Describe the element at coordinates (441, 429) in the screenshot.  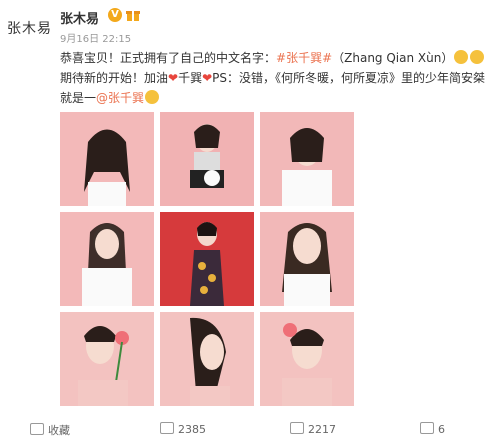
I see `like-count: 6` at that location.